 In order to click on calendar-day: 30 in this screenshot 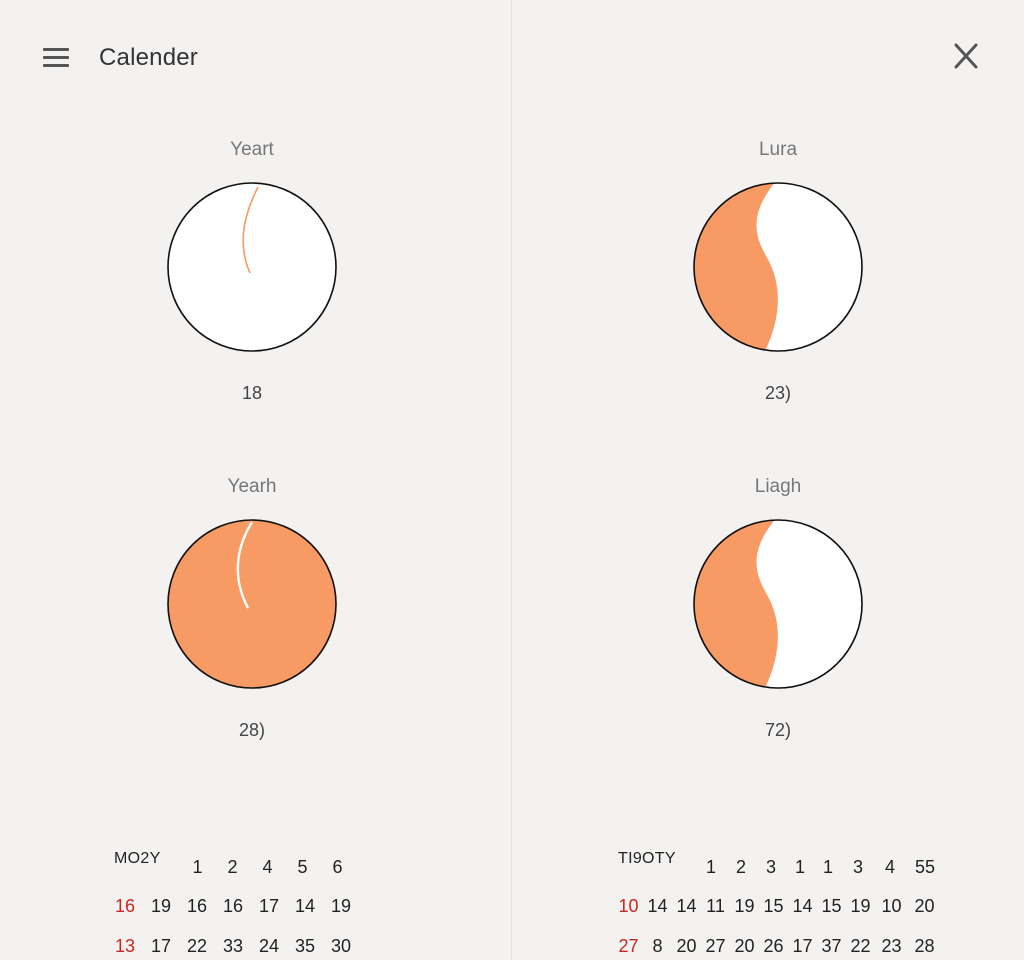, I will do `click(341, 946)`.